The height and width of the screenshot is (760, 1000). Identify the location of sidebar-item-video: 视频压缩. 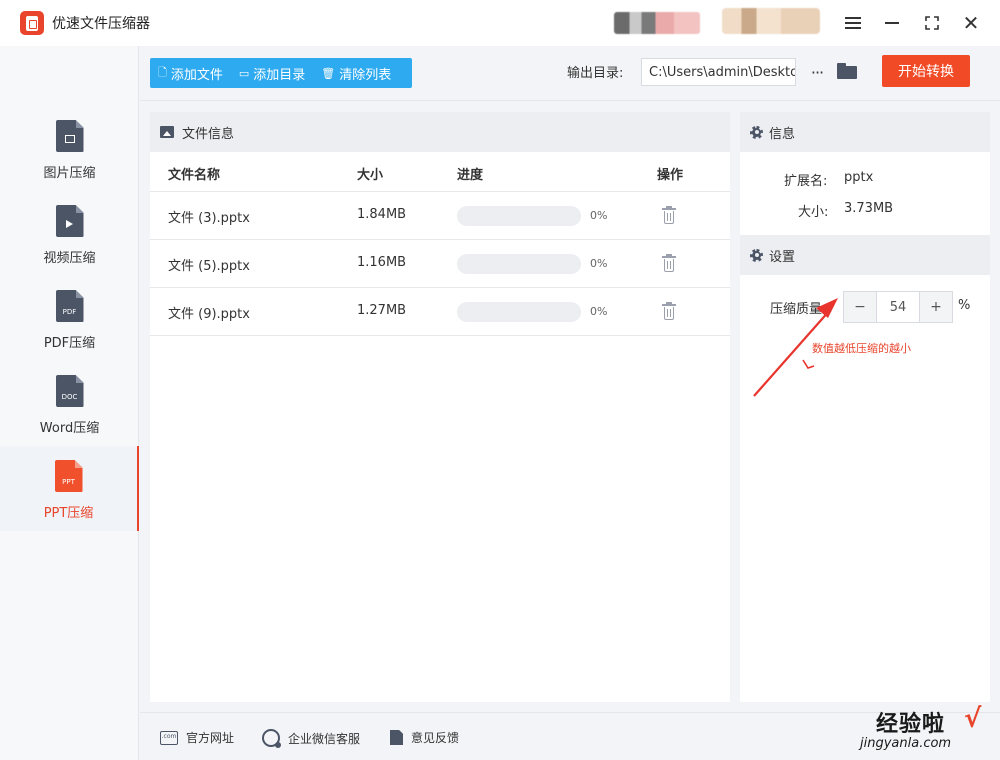
(69, 233).